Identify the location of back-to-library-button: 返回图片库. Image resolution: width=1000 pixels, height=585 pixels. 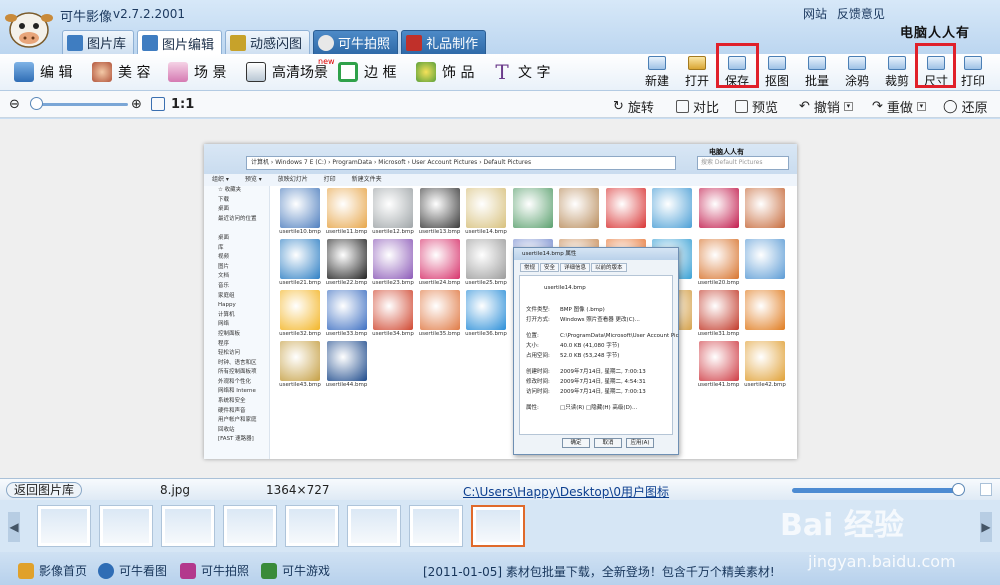
(44, 490).